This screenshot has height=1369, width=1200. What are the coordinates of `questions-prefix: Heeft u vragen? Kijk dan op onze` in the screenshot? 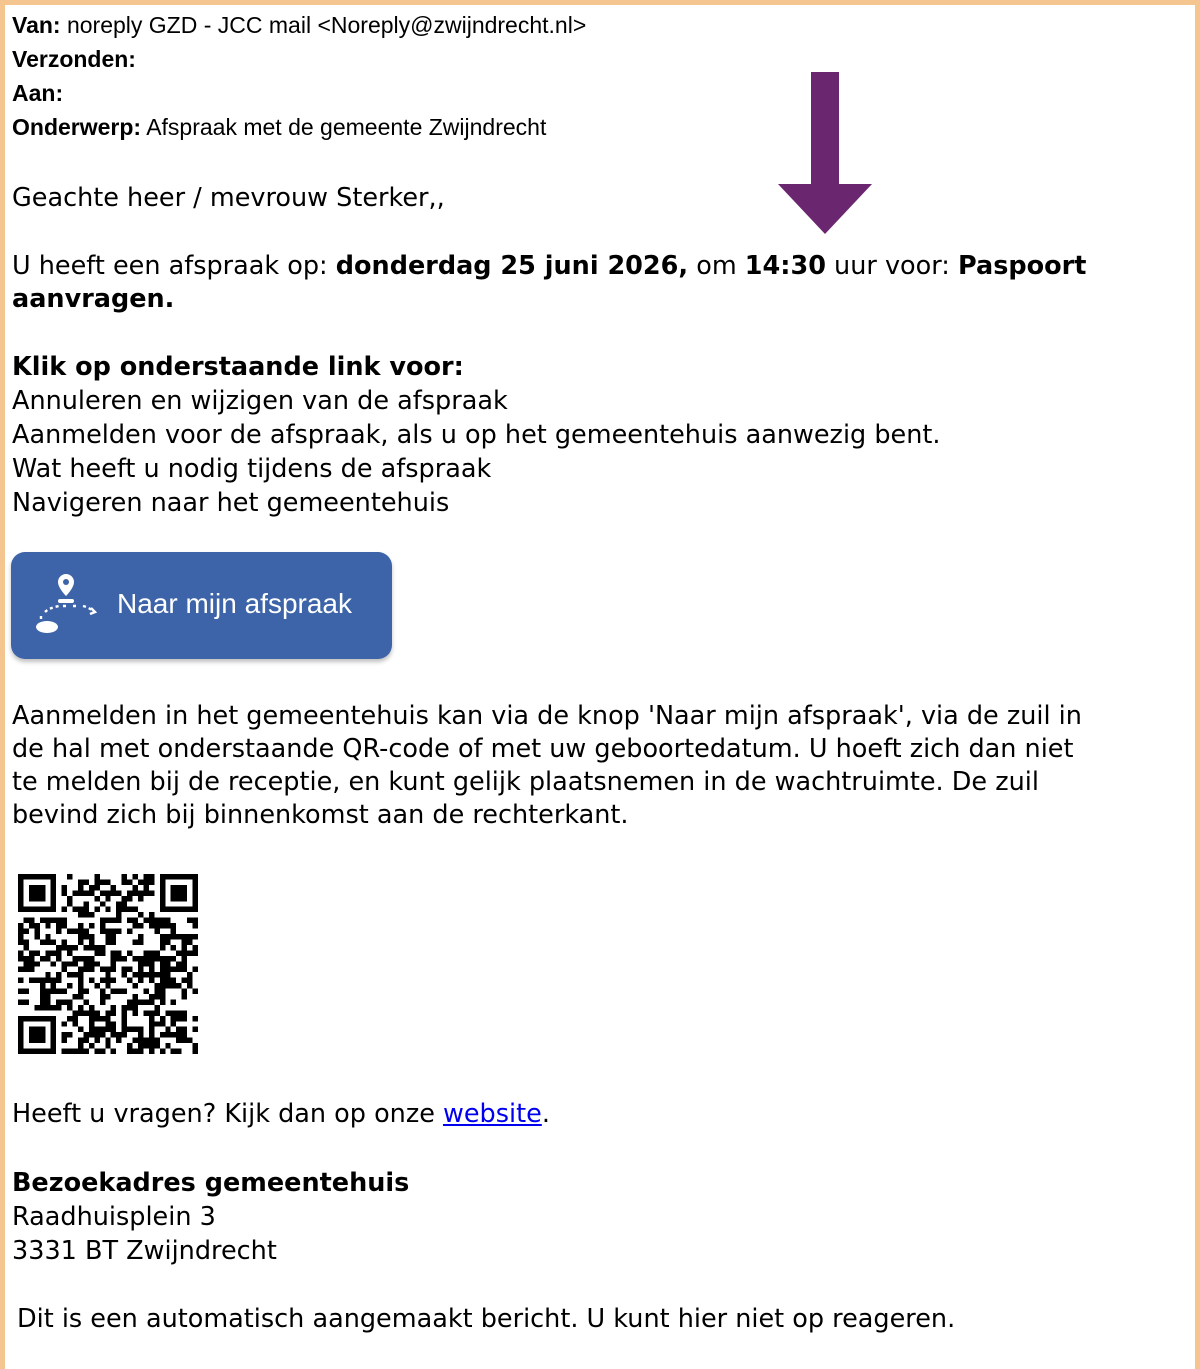 It's located at (228, 1114).